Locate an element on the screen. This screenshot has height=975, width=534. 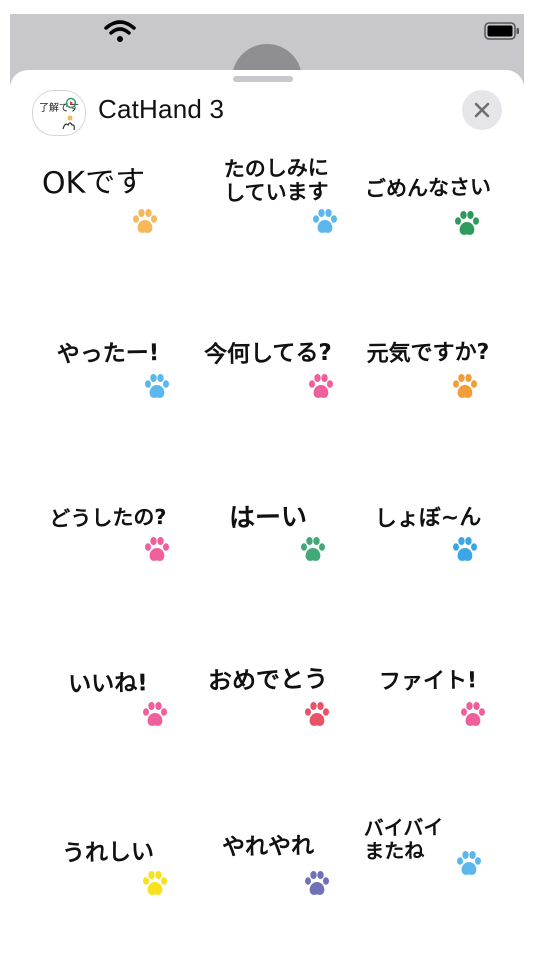
sticker-gomennasai: ごめんなさい is located at coordinates (428, 232).